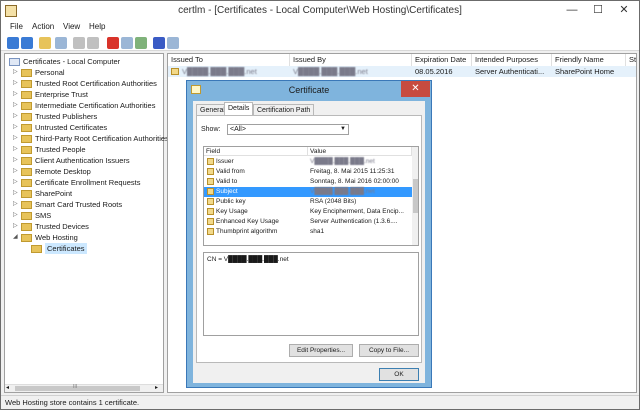 Image resolution: width=640 pixels, height=410 pixels. Describe the element at coordinates (7, 387) in the screenshot. I see `scroll-left-icon: ◂` at that location.